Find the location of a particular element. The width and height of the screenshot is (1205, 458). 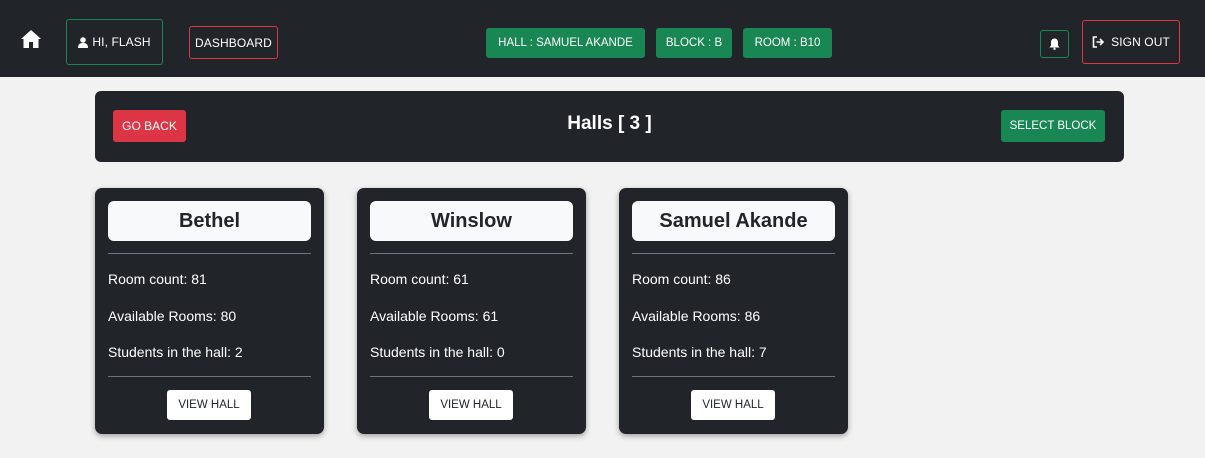

room-count: Room count: 81 is located at coordinates (157, 279).